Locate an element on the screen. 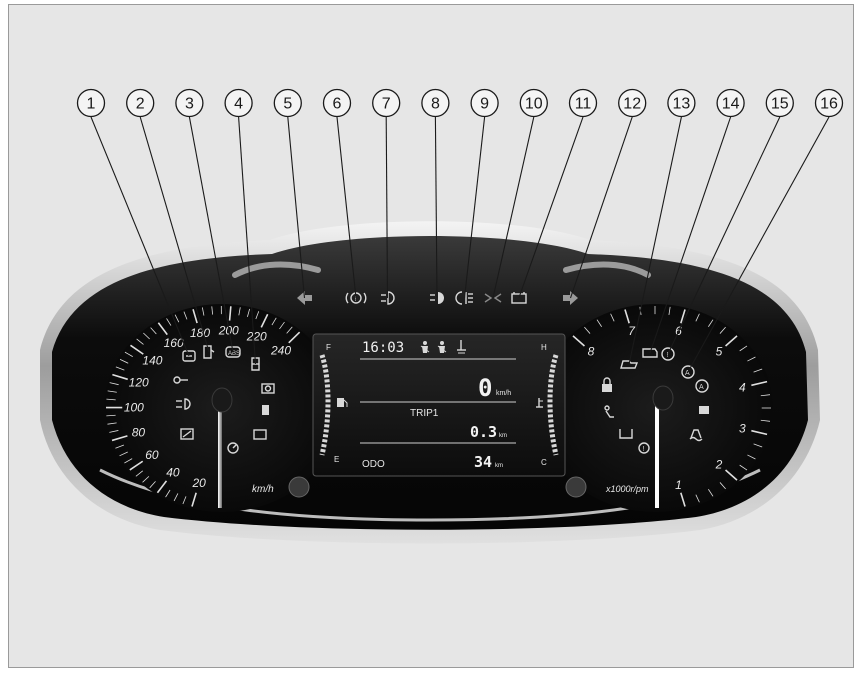 This screenshot has width=858, height=675. tachometer-label: 5 is located at coordinates (719, 352).